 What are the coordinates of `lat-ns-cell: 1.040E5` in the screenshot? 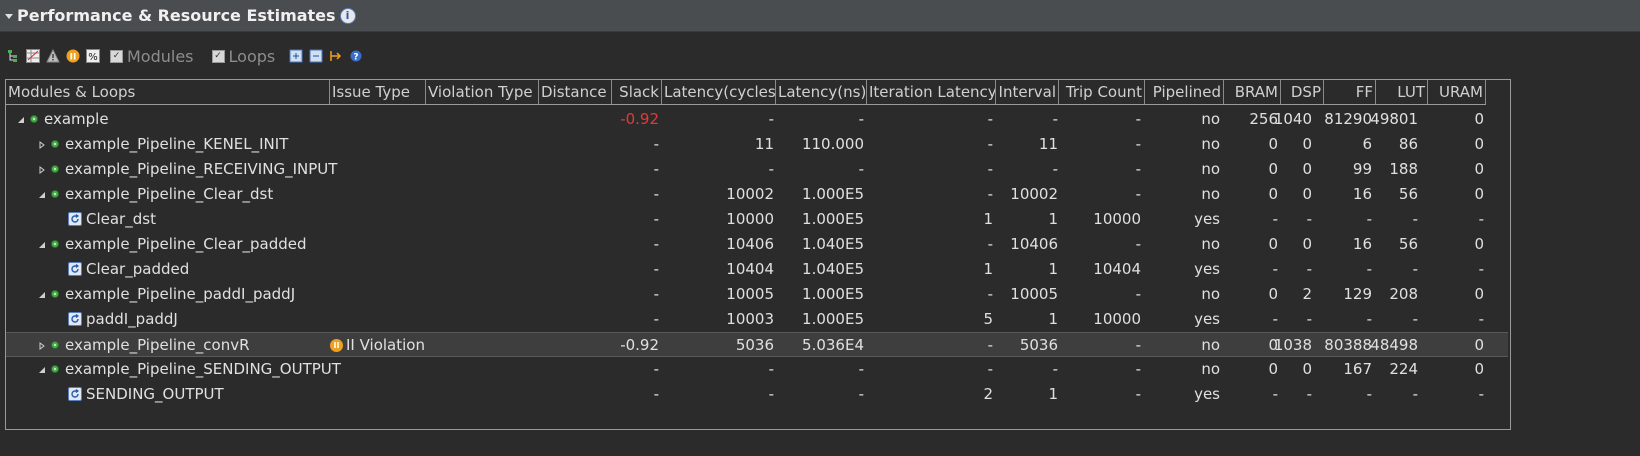 It's located at (833, 244).